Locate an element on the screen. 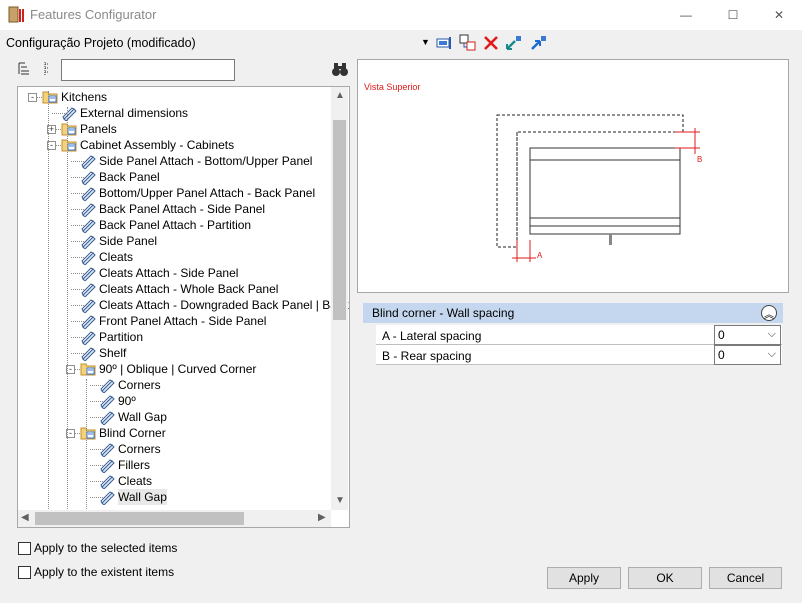 The image size is (802, 603). tree-item-label: Partition is located at coordinates (121, 337).